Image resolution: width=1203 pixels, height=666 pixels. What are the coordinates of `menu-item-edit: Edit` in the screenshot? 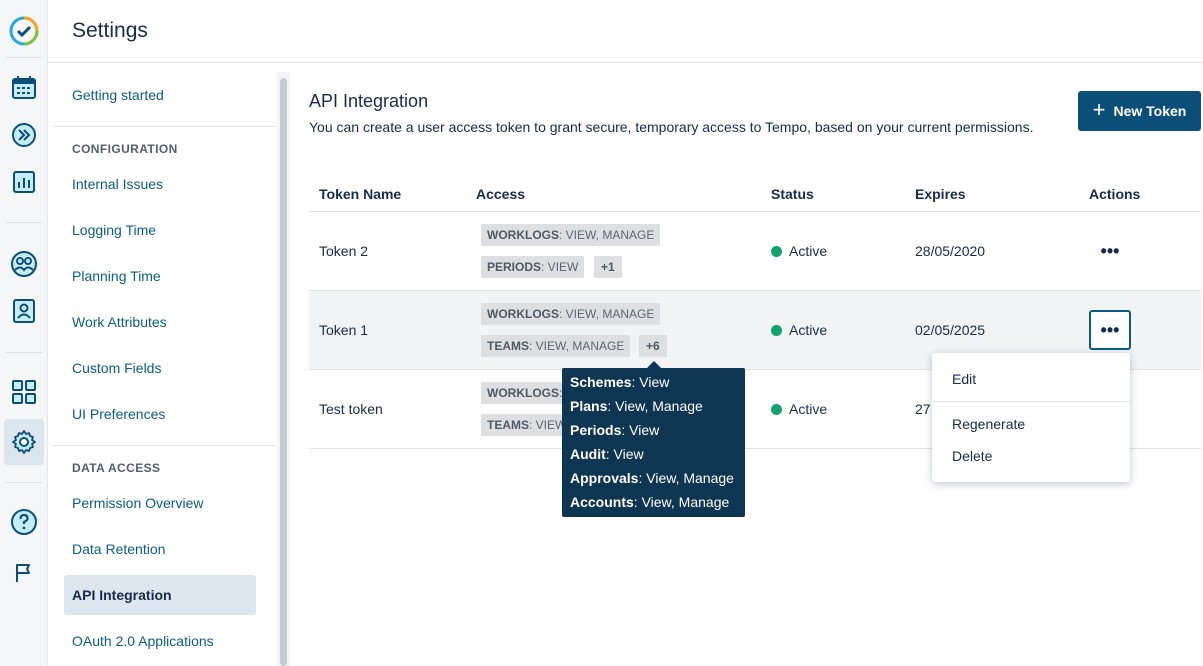 It's located at (964, 379).